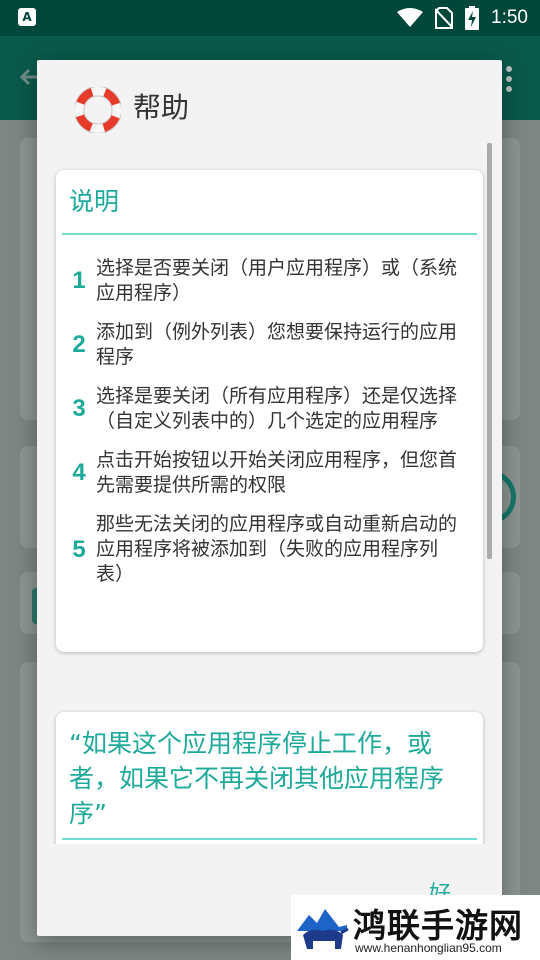 The height and width of the screenshot is (960, 540). Describe the element at coordinates (428, 948) in the screenshot. I see `watermark-url: www.henanhonglian95.com` at that location.